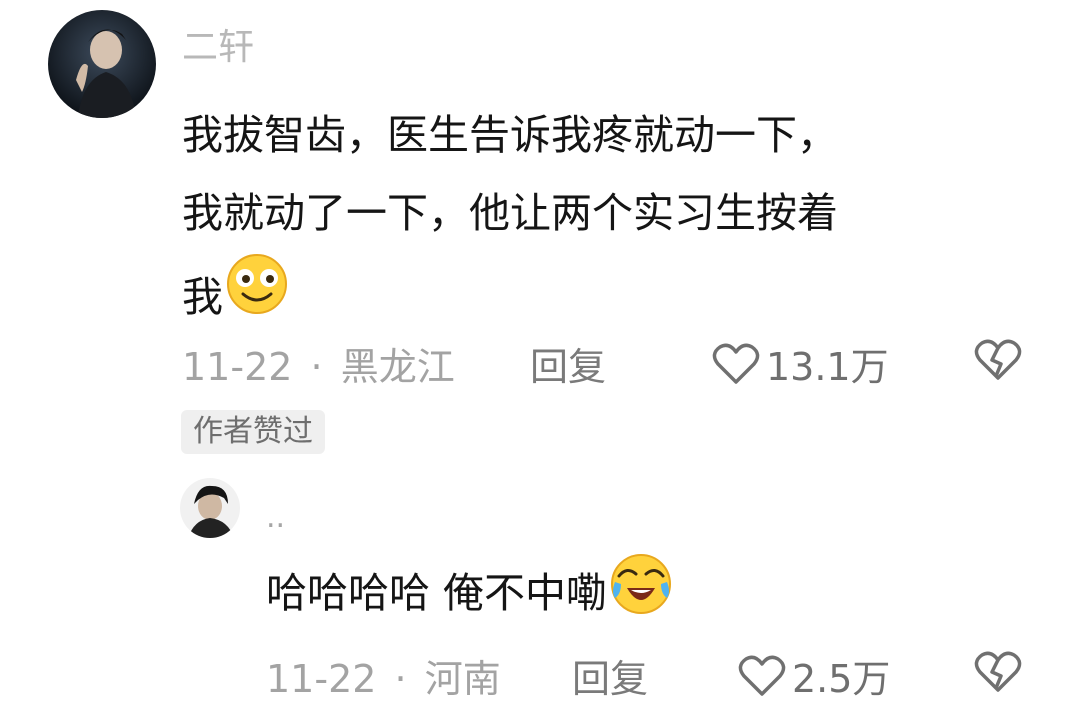 The height and width of the screenshot is (705, 1080). Describe the element at coordinates (641, 589) in the screenshot. I see `laughing-crying-emoji` at that location.